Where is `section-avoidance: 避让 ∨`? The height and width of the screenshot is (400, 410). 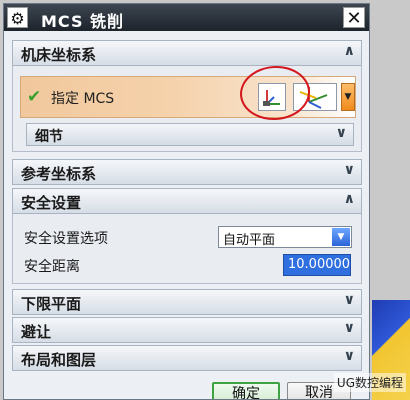
section-avoidance: 避让 ∨ is located at coordinates (187, 330).